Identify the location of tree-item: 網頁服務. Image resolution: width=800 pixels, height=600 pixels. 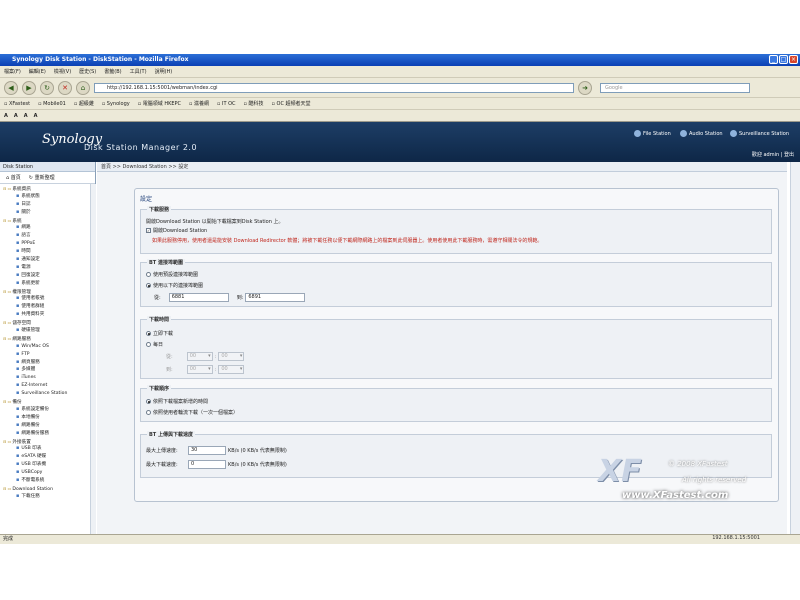
(47, 363).